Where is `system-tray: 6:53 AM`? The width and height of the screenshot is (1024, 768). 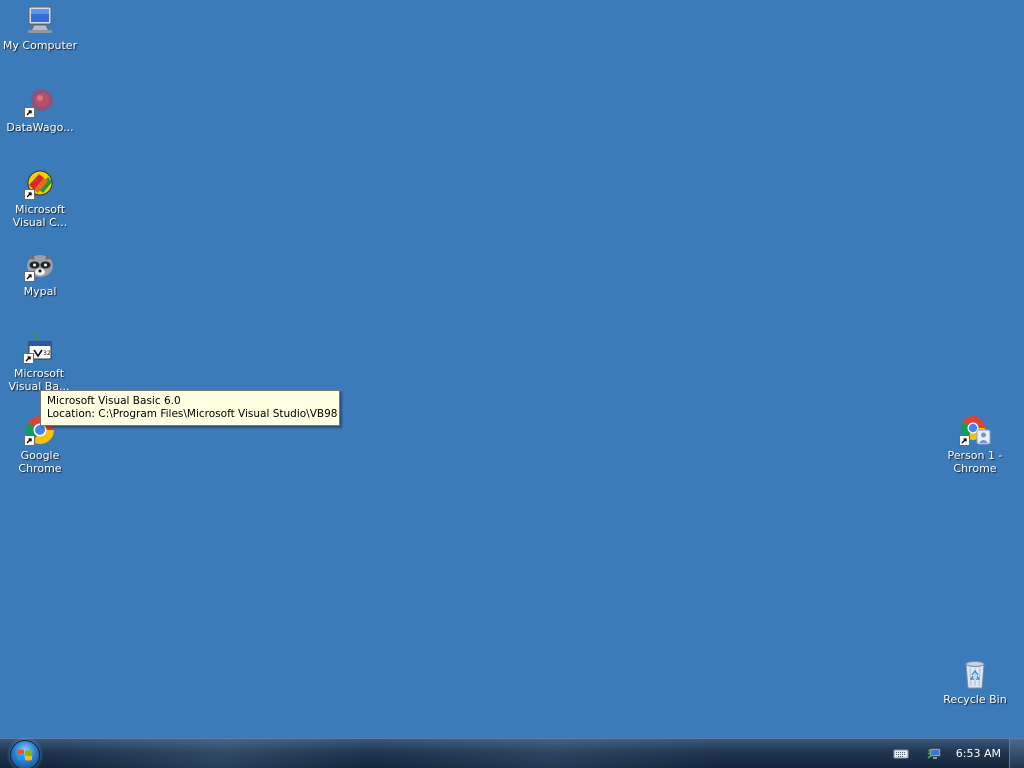
system-tray: 6:53 AM is located at coordinates (954, 753).